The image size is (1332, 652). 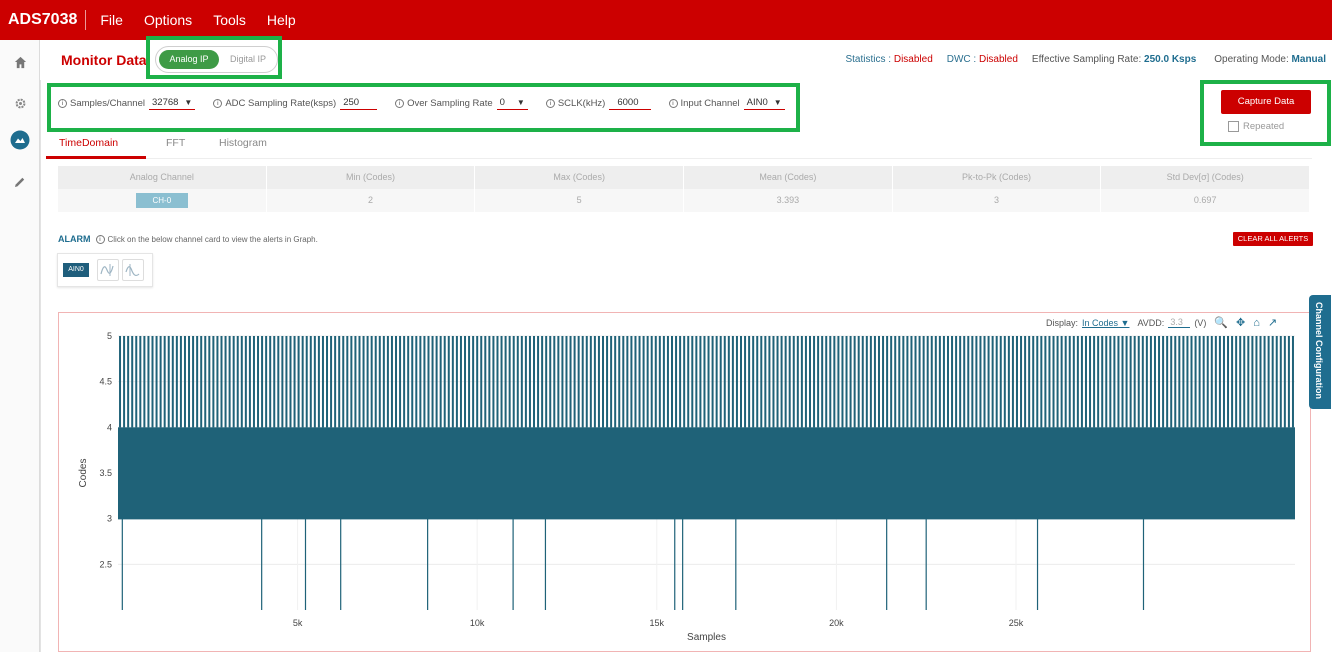 What do you see at coordinates (788, 200) in the screenshot?
I see `table-cell: 3.393` at bounding box center [788, 200].